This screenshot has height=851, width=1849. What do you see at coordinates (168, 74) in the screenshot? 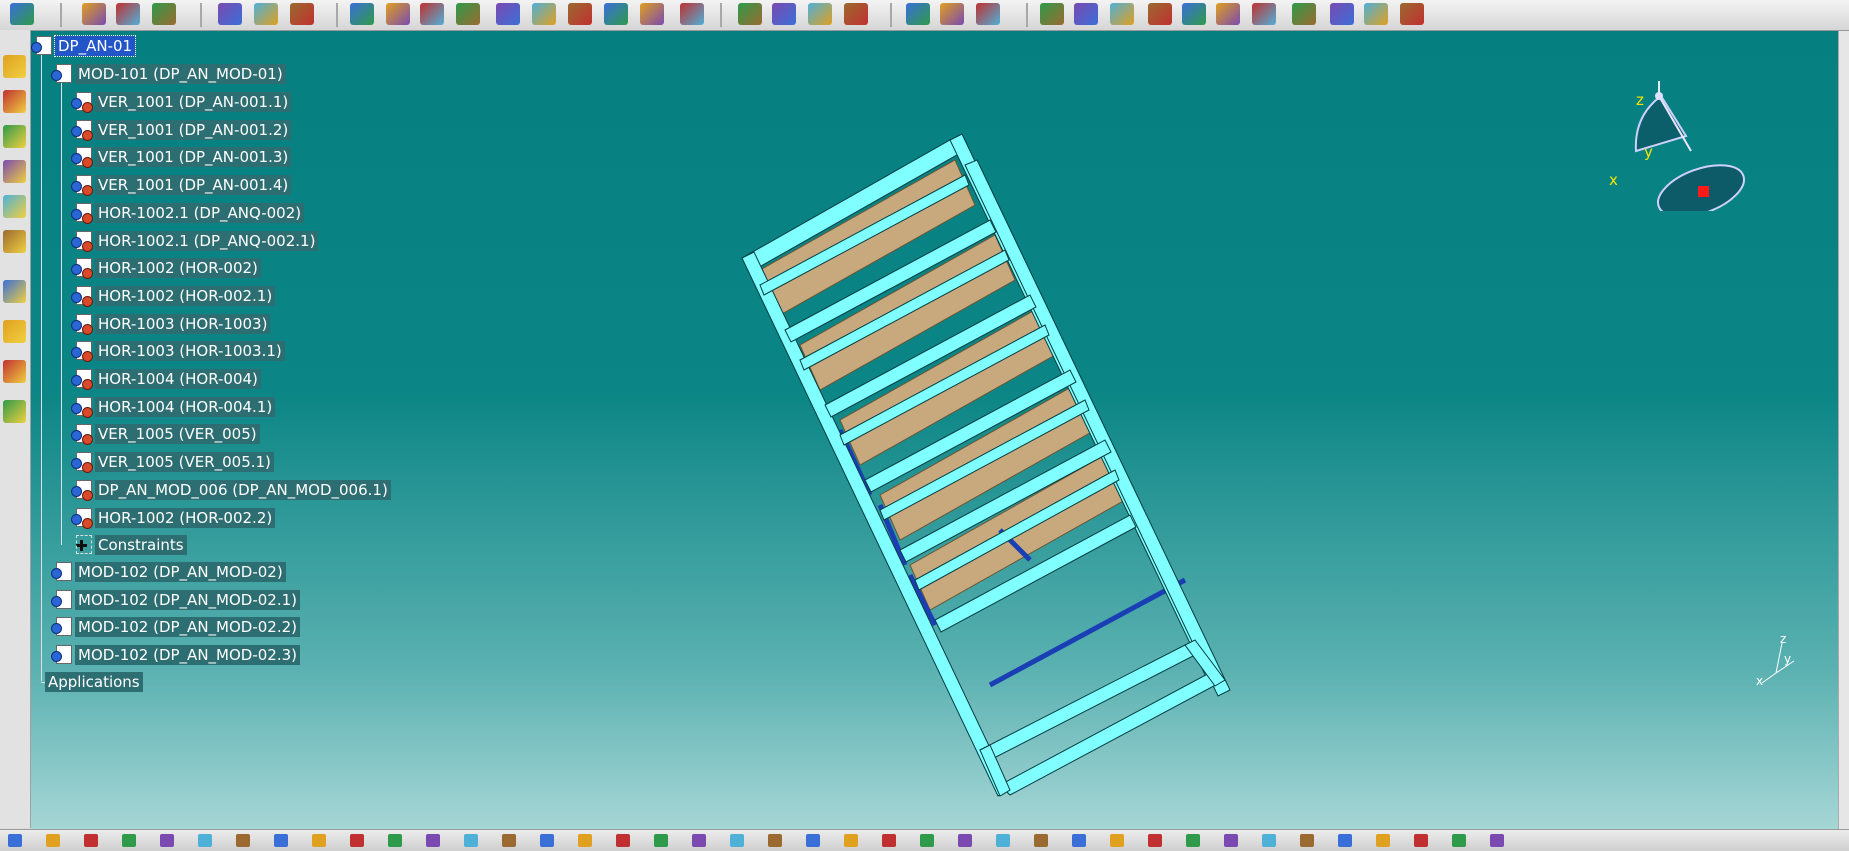
I see `tree-node-product: MOD-101 (DP_AN_MOD-01)` at bounding box center [168, 74].